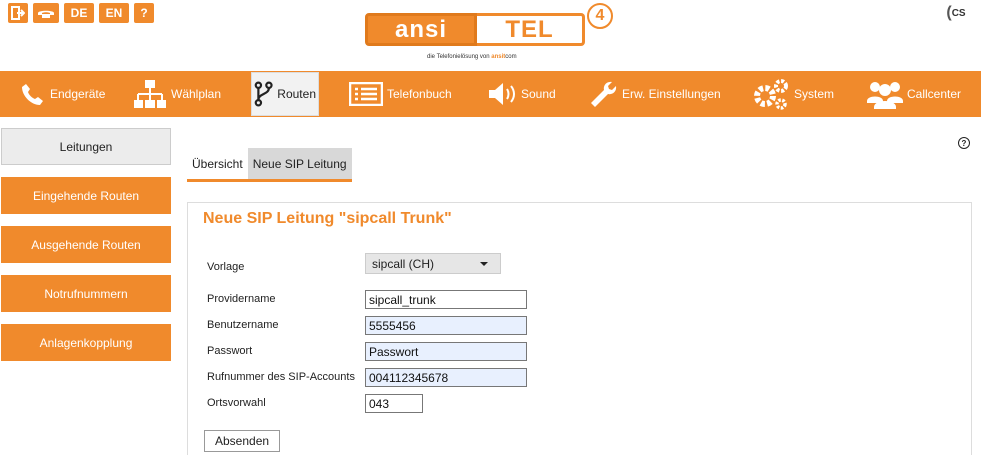  What do you see at coordinates (511, 57) in the screenshot?
I see `logo-tagline-suffix: com` at bounding box center [511, 57].